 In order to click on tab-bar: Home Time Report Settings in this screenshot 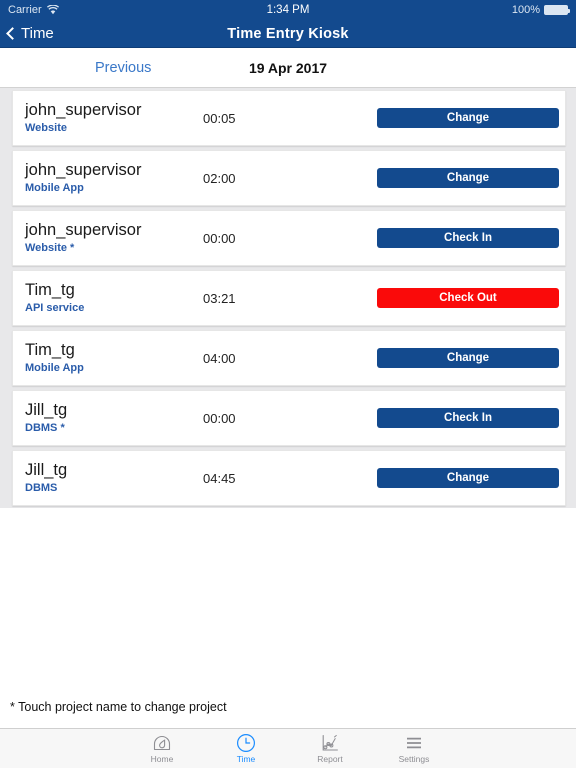, I will do `click(288, 748)`.